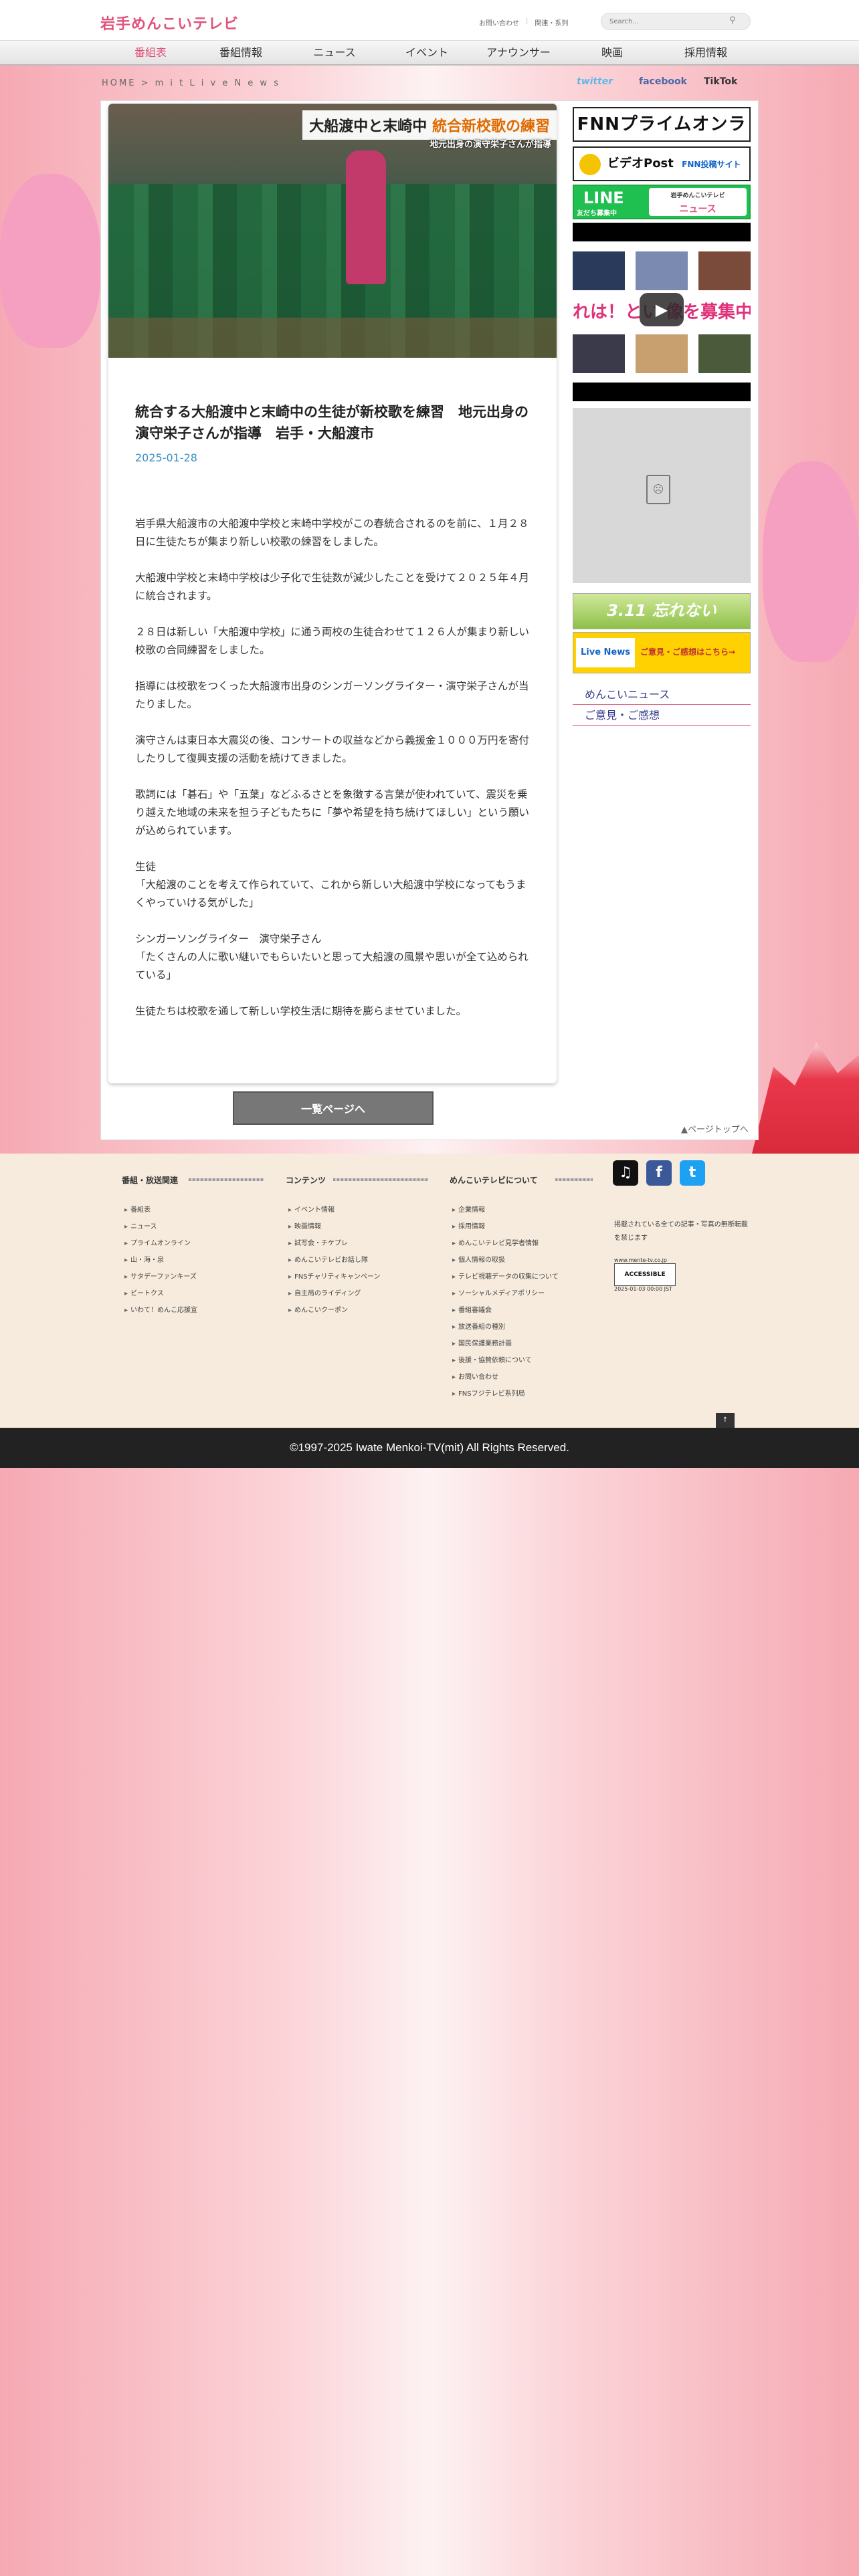  I want to click on viewer-video-recruit-banner: れは！とい 像を募集中 ▶, so click(662, 312).